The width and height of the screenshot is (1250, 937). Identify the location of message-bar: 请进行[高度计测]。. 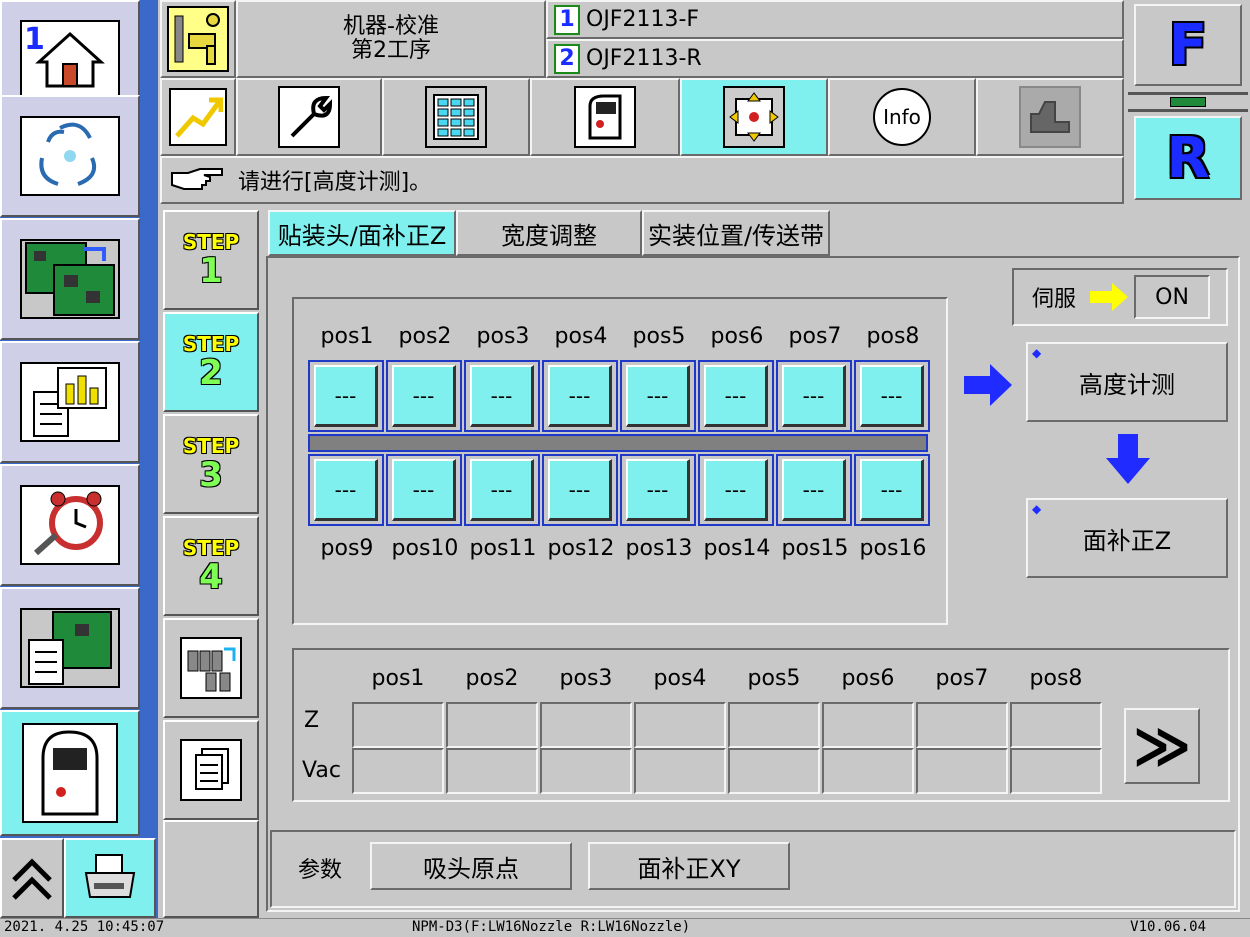
(642, 180).